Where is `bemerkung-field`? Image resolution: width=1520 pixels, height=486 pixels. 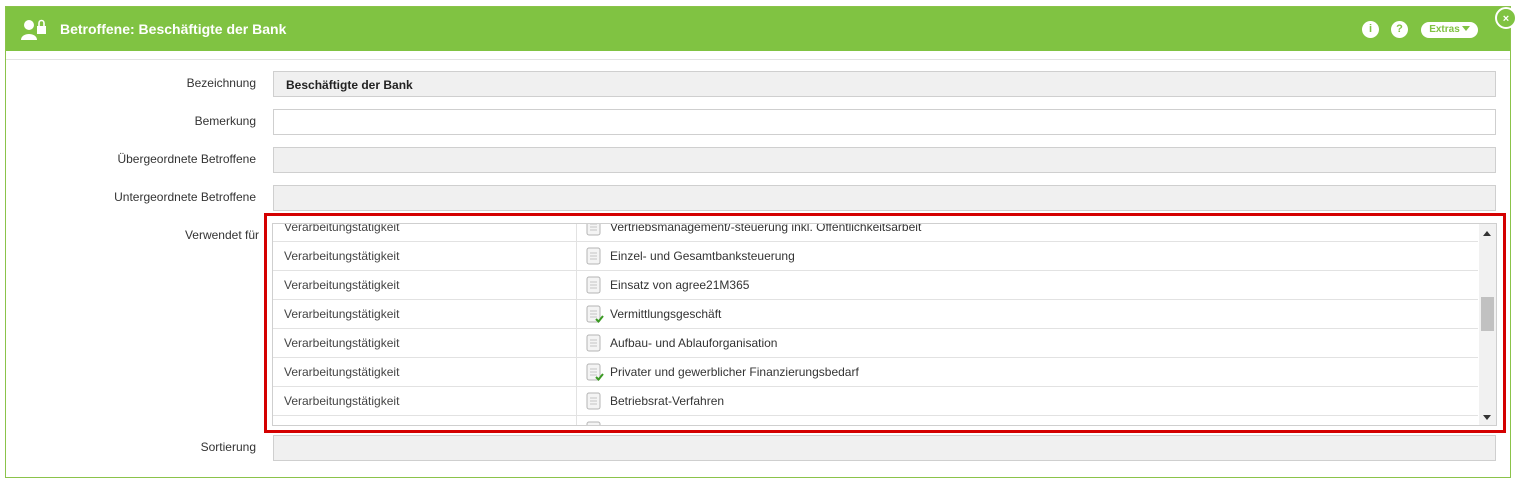
bemerkung-field is located at coordinates (884, 122).